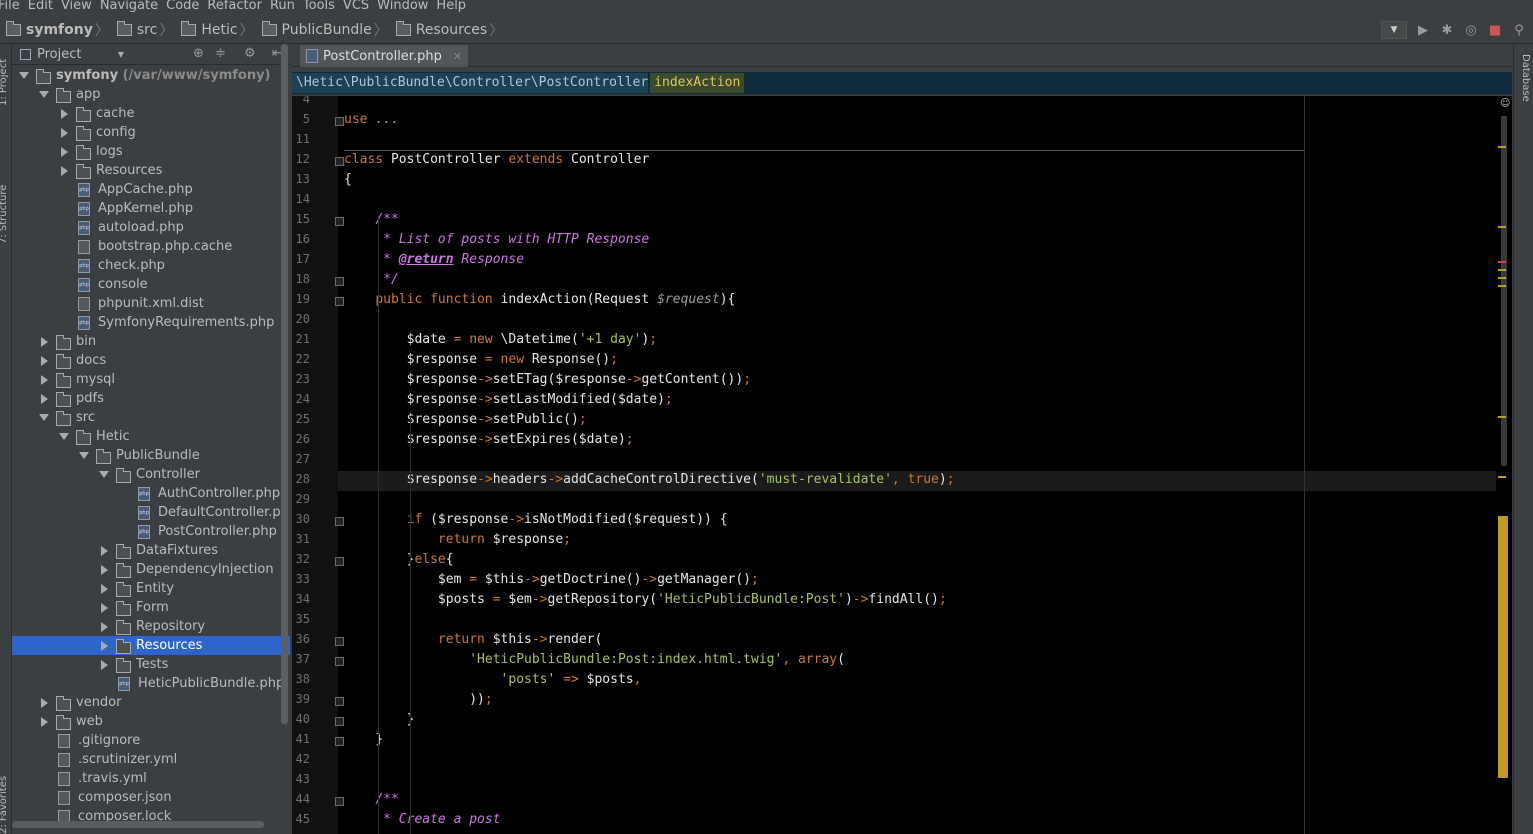  I want to click on editor-scrollbar-thumb, so click(1503, 647).